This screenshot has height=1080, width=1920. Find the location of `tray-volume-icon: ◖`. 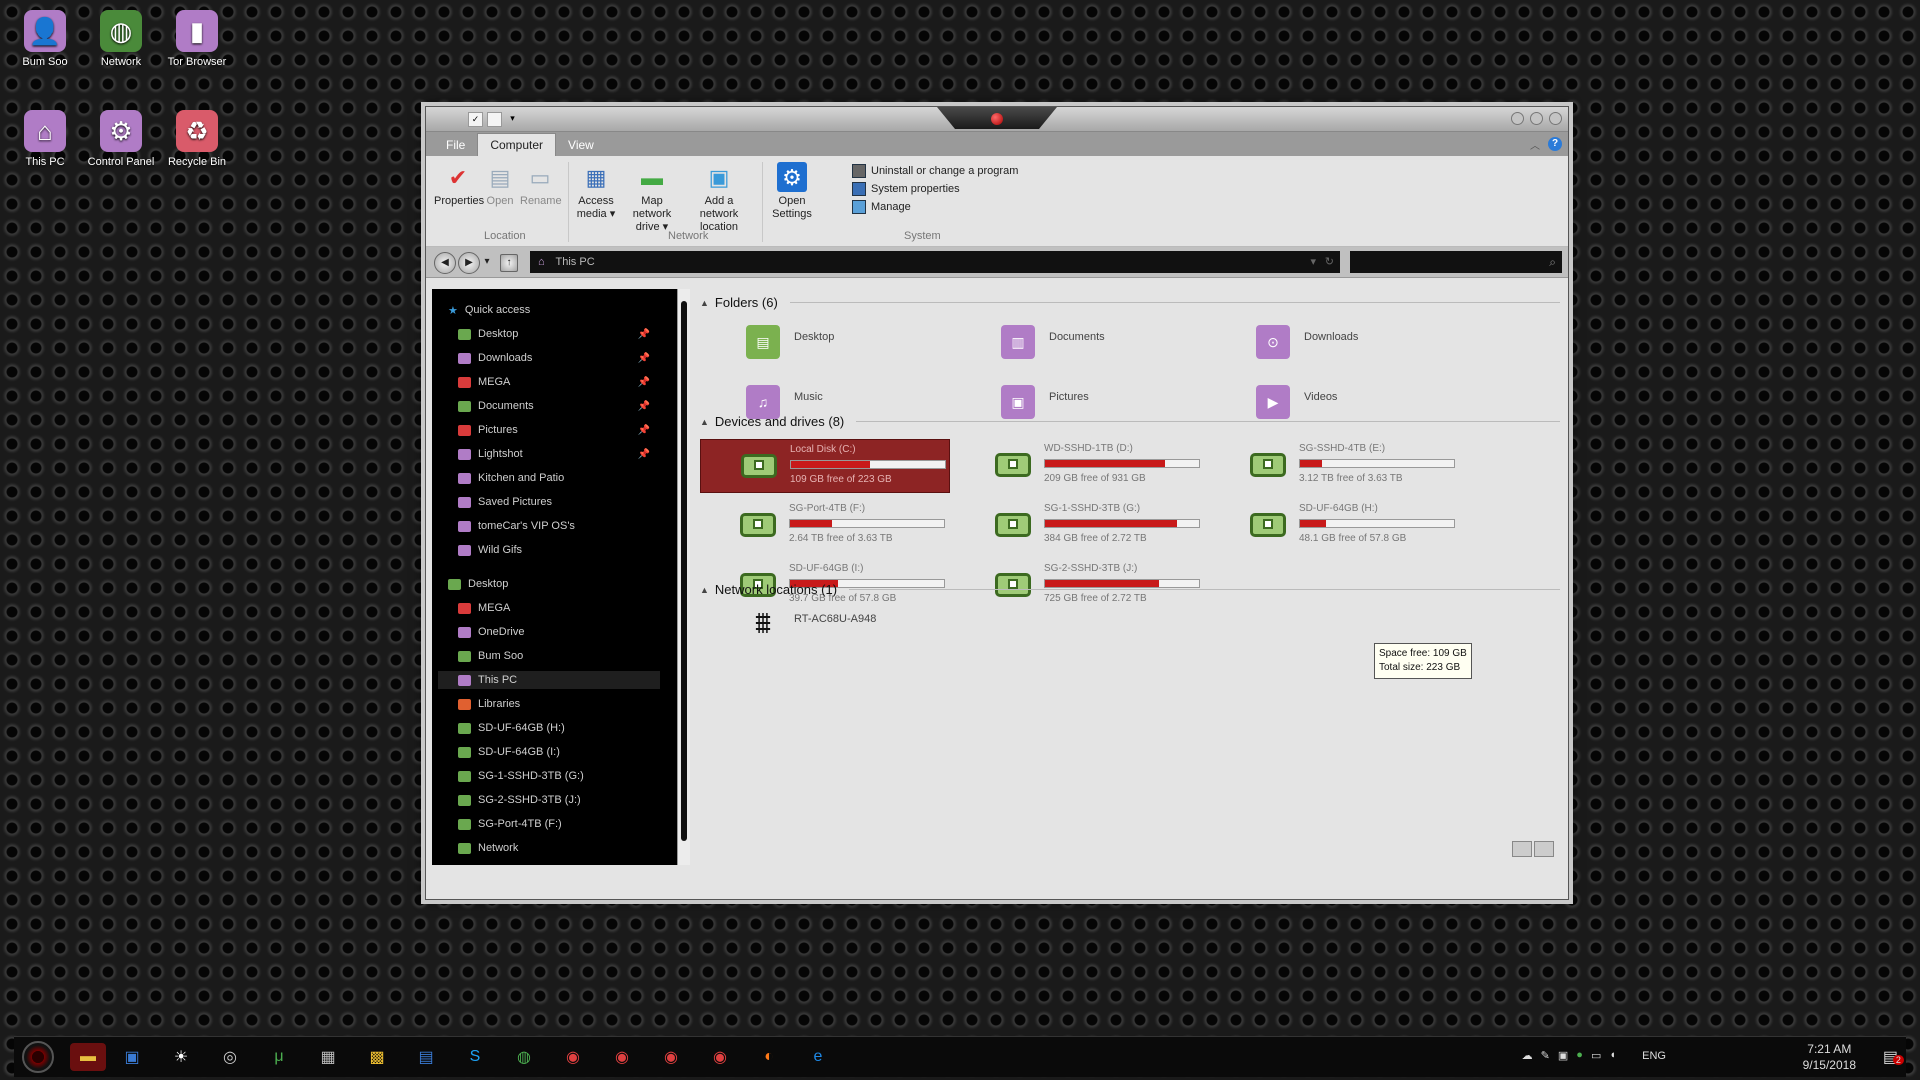

tray-volume-icon: ◖ is located at coordinates (1612, 1055).